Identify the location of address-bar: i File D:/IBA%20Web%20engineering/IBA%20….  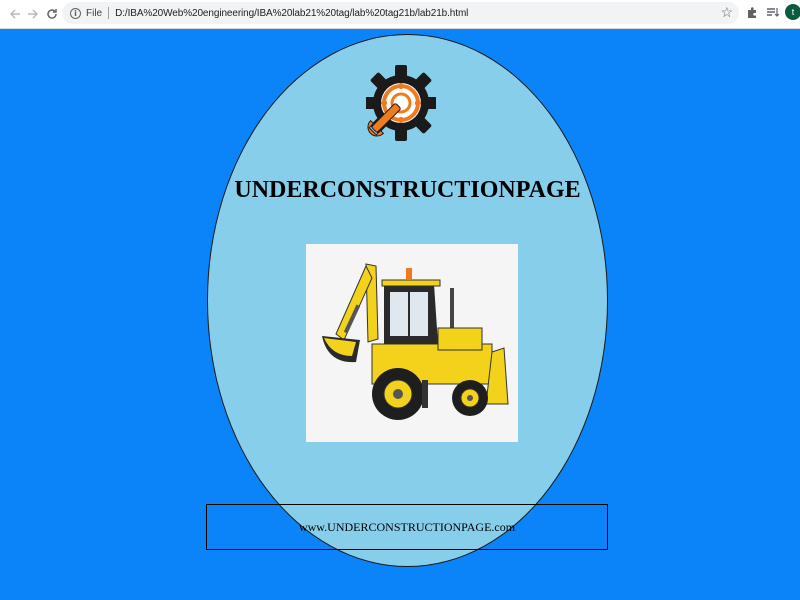
(400, 13).